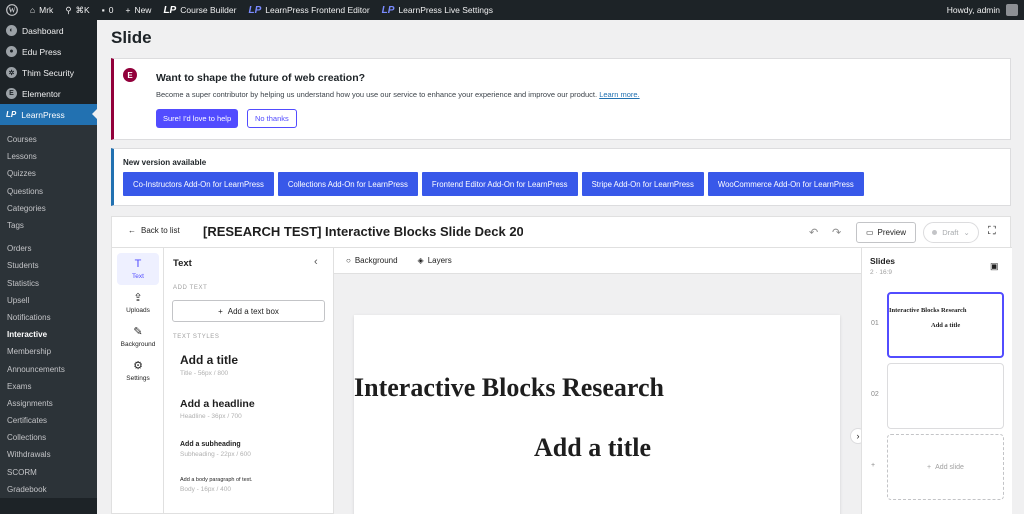 The image size is (1024, 514). What do you see at coordinates (197, 118) in the screenshot?
I see `sure-help-button: Sure! I'd love to help` at bounding box center [197, 118].